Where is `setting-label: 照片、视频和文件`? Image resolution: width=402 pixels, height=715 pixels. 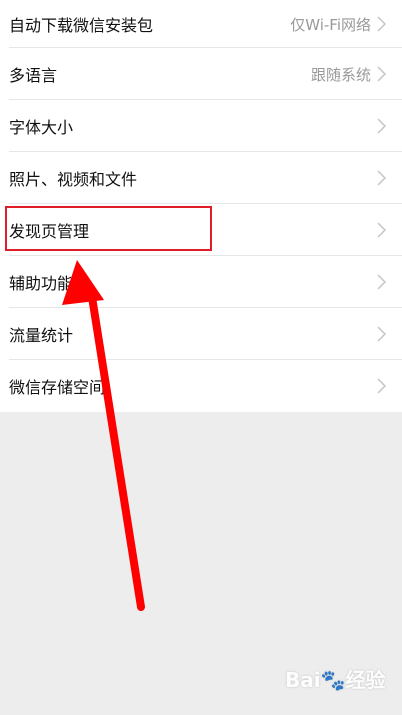 setting-label: 照片、视频和文件 is located at coordinates (73, 179).